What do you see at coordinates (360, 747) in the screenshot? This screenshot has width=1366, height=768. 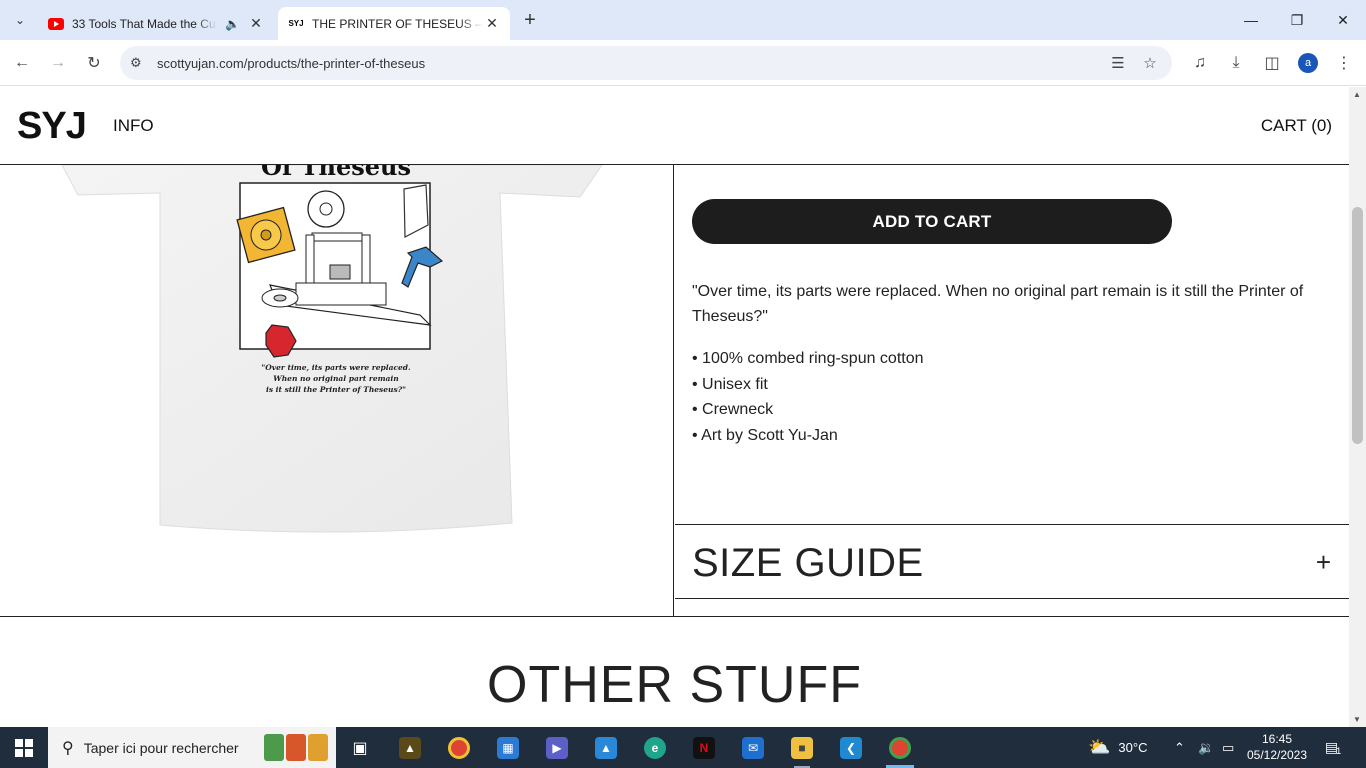 I see `task-view-icon: ▣` at bounding box center [360, 747].